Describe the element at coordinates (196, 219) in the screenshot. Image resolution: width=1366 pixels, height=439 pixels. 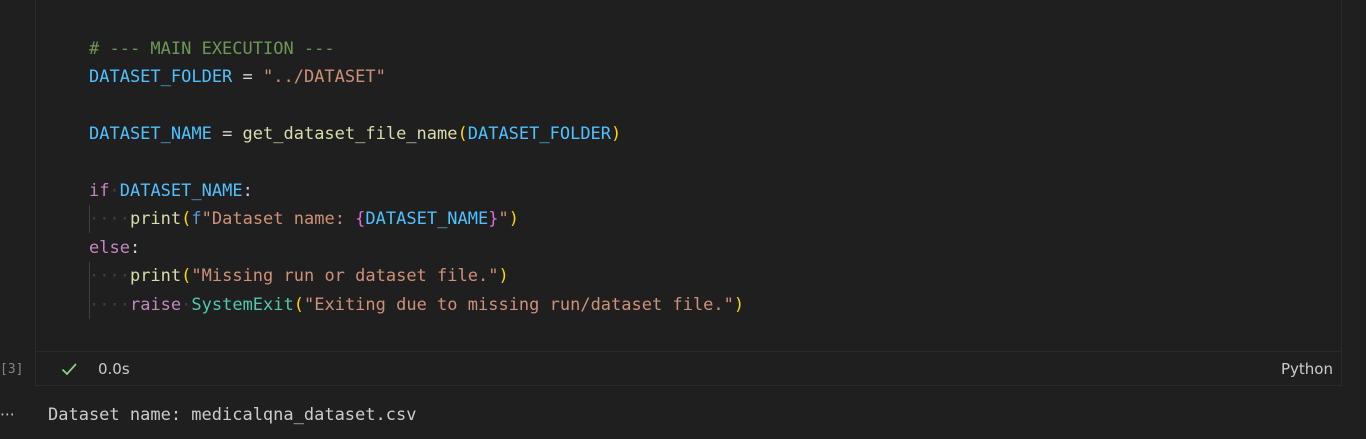
I see `fstring-prefix-token: f` at that location.